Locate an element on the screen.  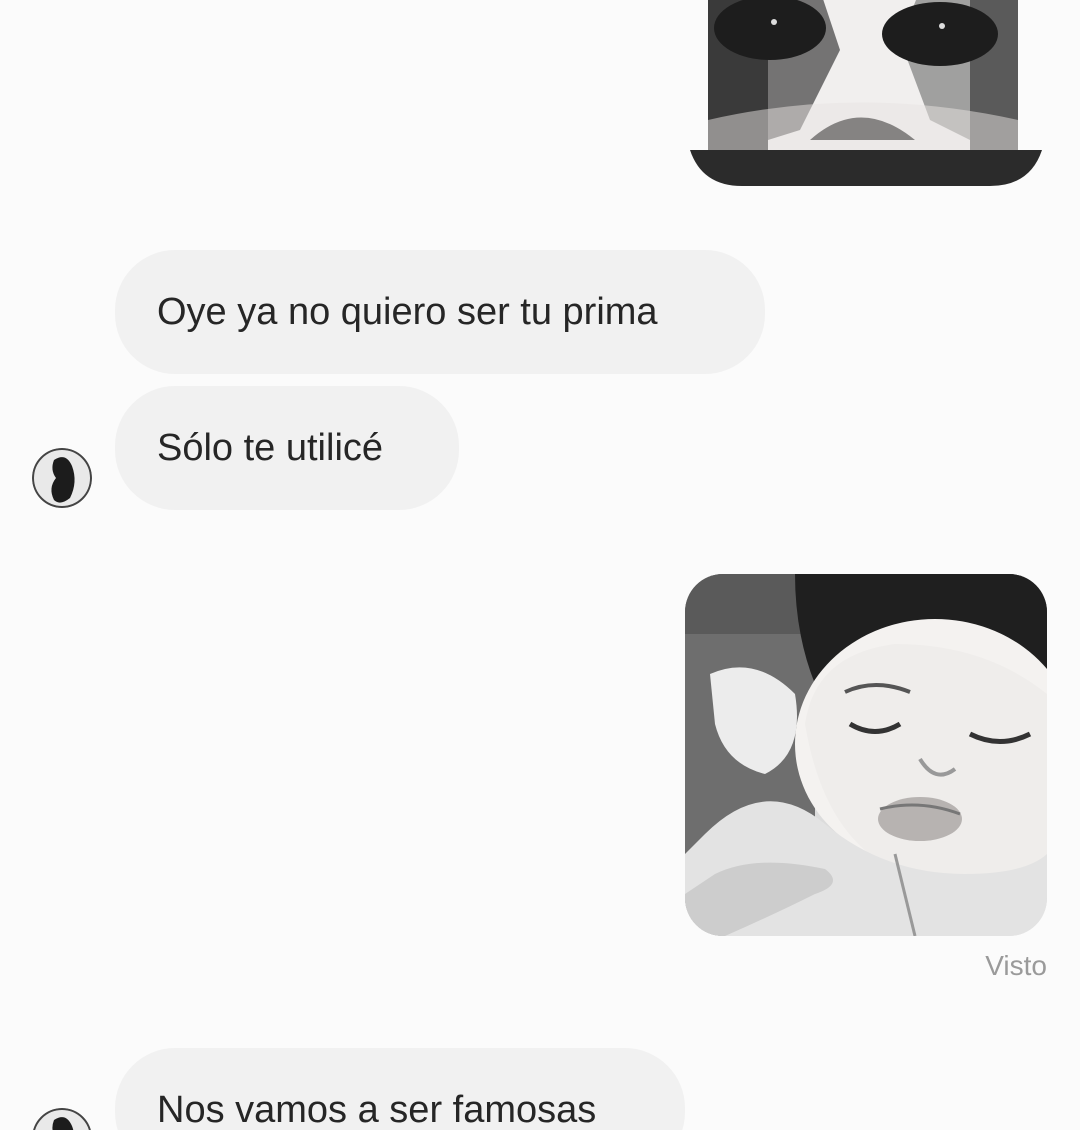
incoming-message-bubble: Nos vamos a ser famosas is located at coordinates (400, 1089).